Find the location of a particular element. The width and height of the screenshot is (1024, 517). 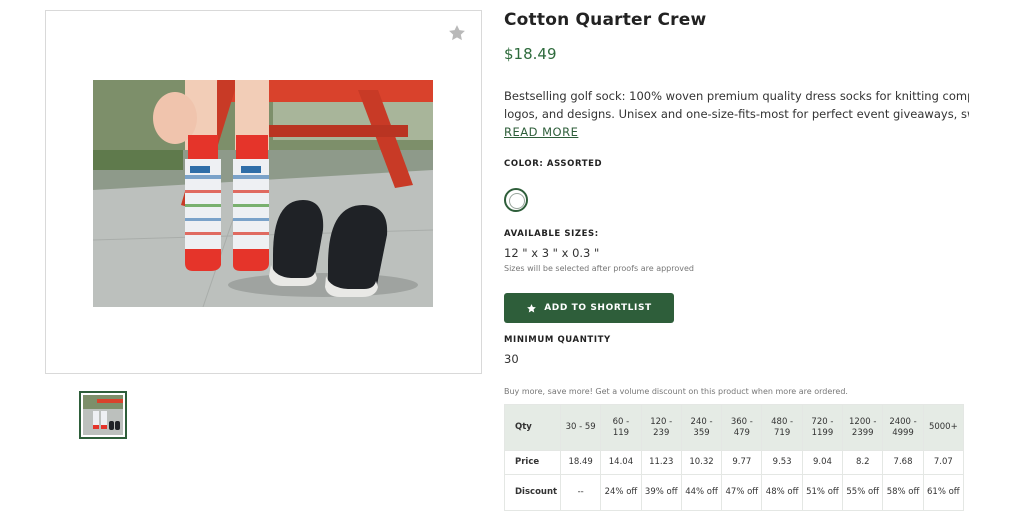

price-cell: 14.04 is located at coordinates (621, 462).